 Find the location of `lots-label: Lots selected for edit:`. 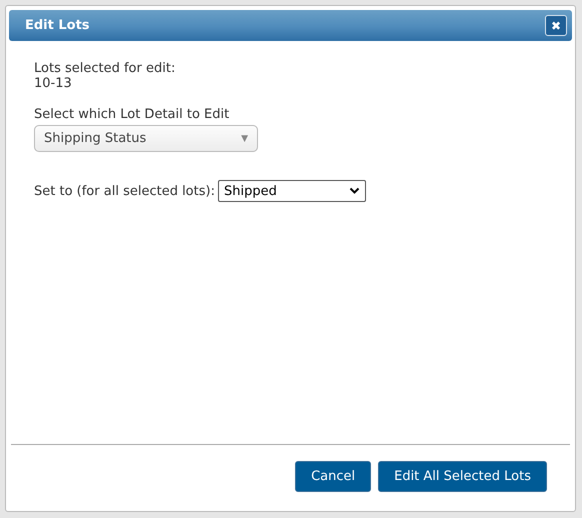

lots-label: Lots selected for edit: is located at coordinates (105, 68).